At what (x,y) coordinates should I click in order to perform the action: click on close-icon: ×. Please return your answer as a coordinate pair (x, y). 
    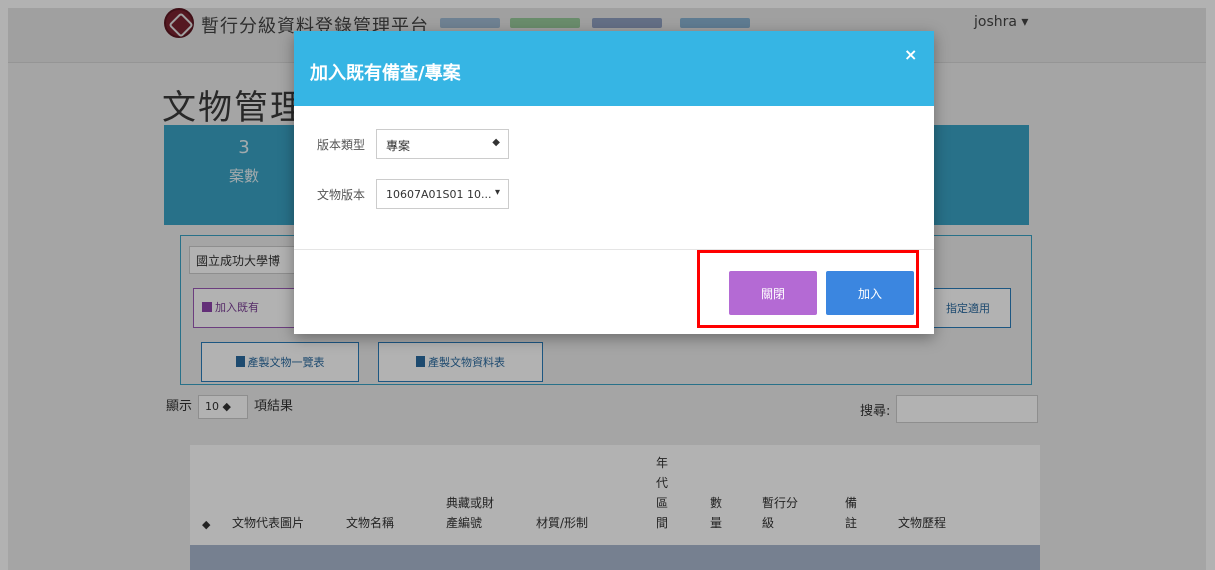
    Looking at the image, I should click on (910, 54).